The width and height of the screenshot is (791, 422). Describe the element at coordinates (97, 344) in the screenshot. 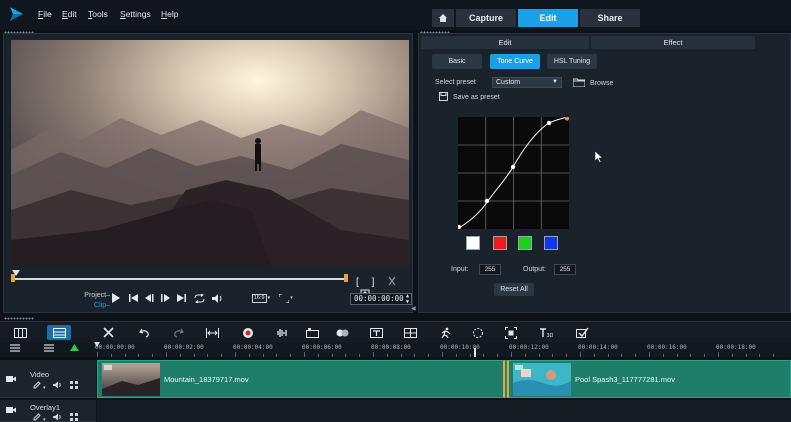

I see `playhead-handle` at that location.